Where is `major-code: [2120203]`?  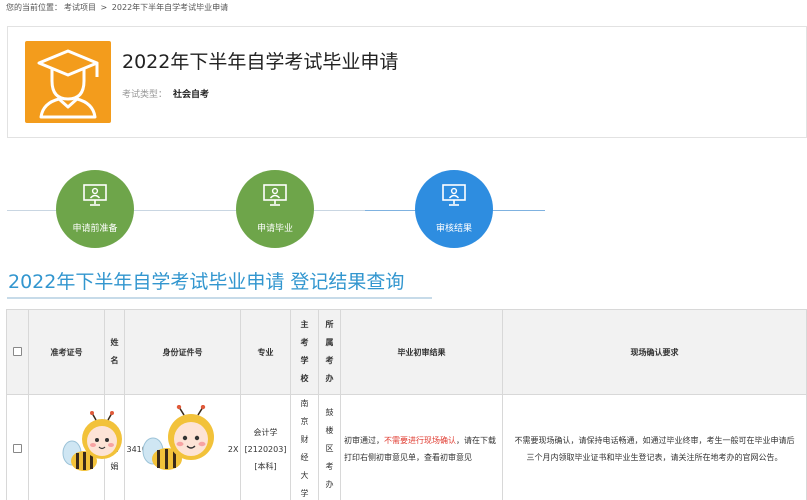 major-code: [2120203] is located at coordinates (265, 449).